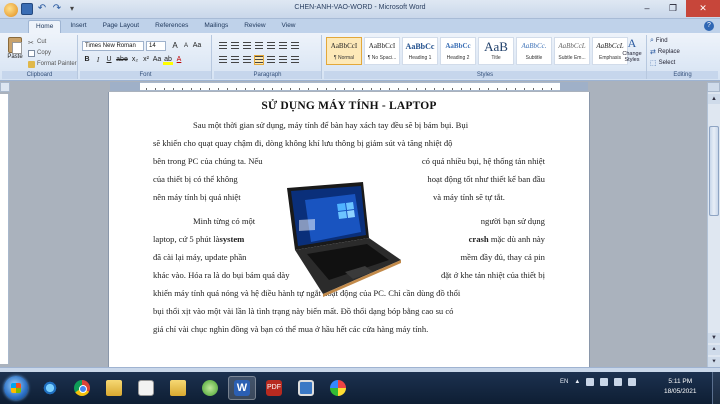  Describe the element at coordinates (714, 99) in the screenshot. I see `scroll-up-arrow-icon: ▲` at that location.